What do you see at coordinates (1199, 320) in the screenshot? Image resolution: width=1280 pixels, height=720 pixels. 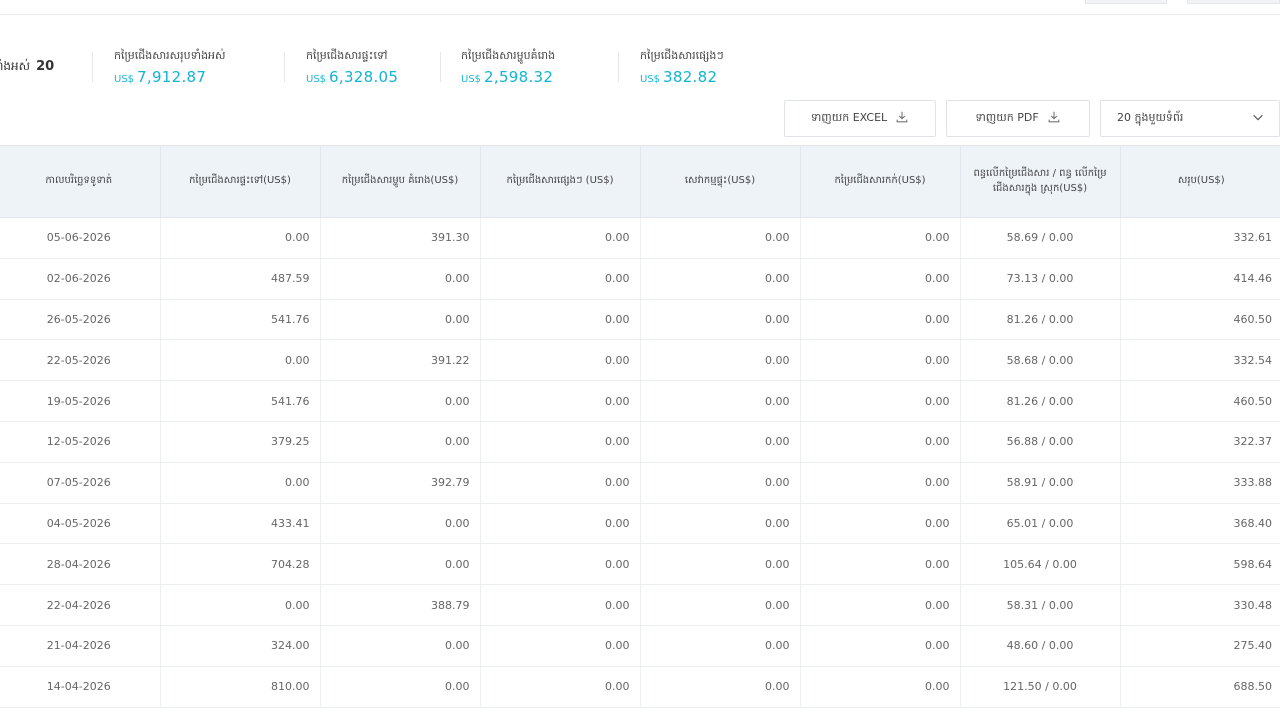 I see `total-cell: 460.50` at bounding box center [1199, 320].